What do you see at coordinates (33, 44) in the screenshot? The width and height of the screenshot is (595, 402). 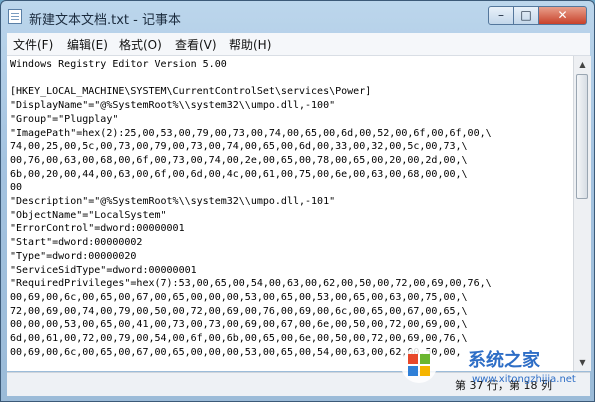 I see `menu-file: 文件(F)` at bounding box center [33, 44].